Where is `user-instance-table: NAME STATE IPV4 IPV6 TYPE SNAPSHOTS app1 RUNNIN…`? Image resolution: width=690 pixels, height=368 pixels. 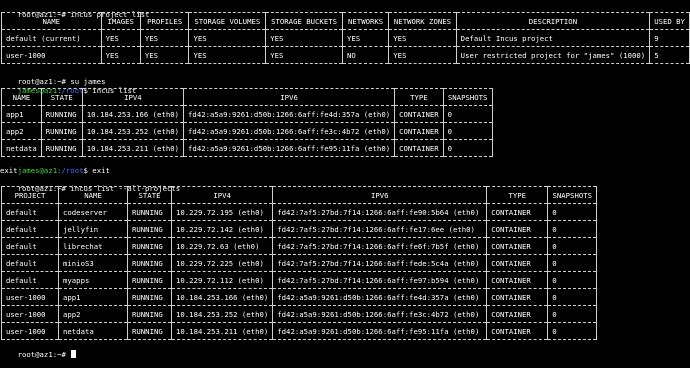 user-instance-table: NAME STATE IPV4 IPV6 TYPE SNAPSHOTS app1 RUNNIN… is located at coordinates (247, 122).